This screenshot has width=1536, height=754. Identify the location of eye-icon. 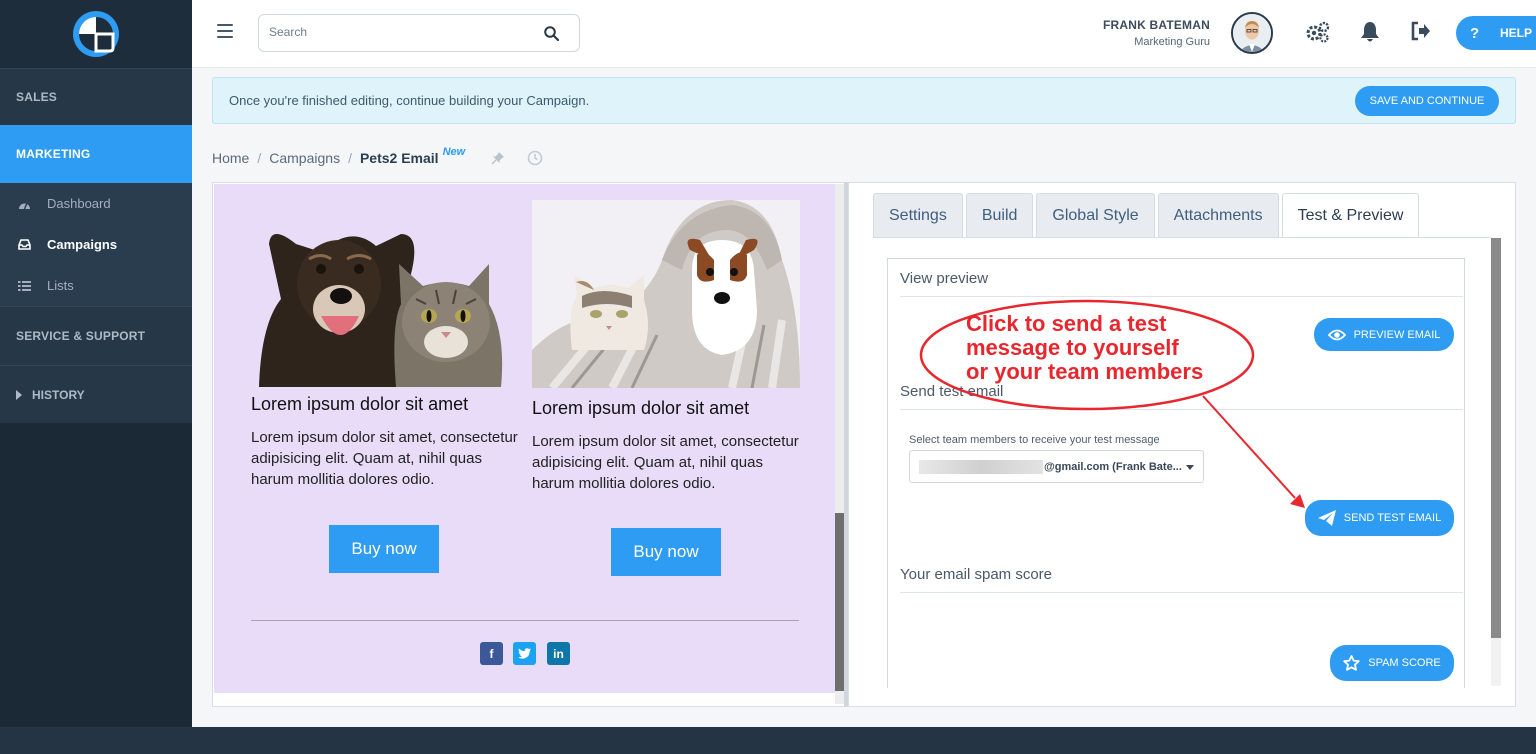
(1336, 334).